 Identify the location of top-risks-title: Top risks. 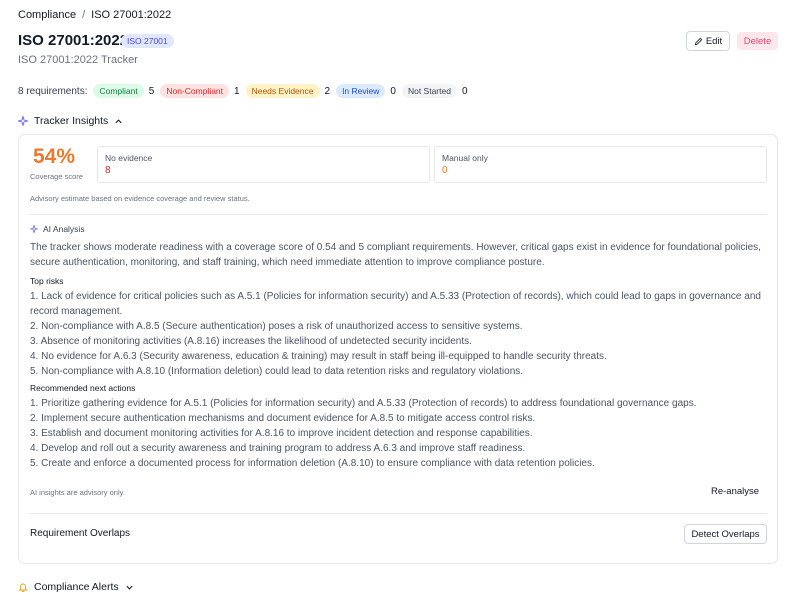
(47, 281).